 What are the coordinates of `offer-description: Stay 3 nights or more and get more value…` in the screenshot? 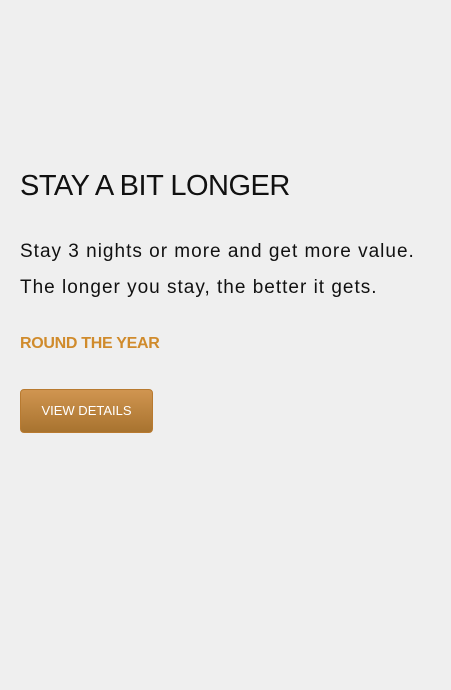 It's located at (217, 269).